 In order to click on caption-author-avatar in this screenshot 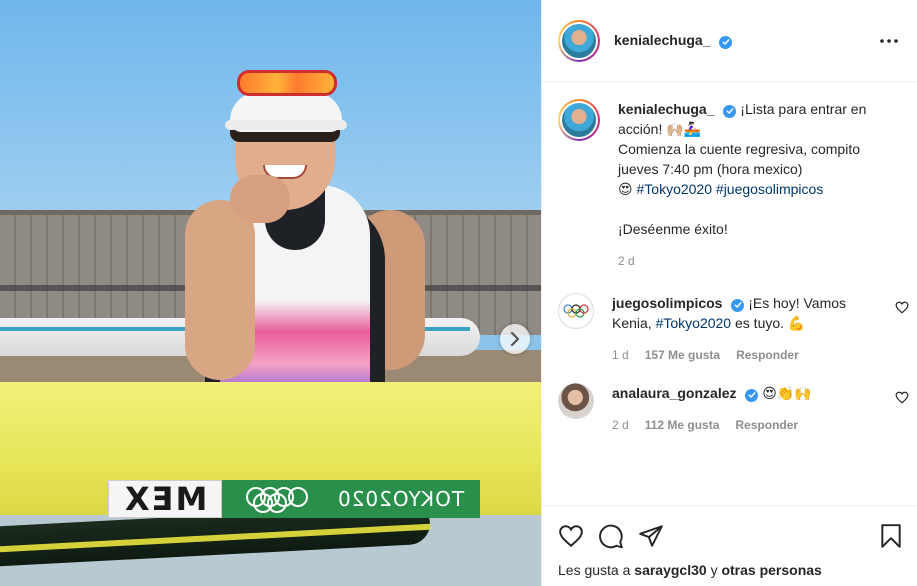, I will do `click(579, 120)`.